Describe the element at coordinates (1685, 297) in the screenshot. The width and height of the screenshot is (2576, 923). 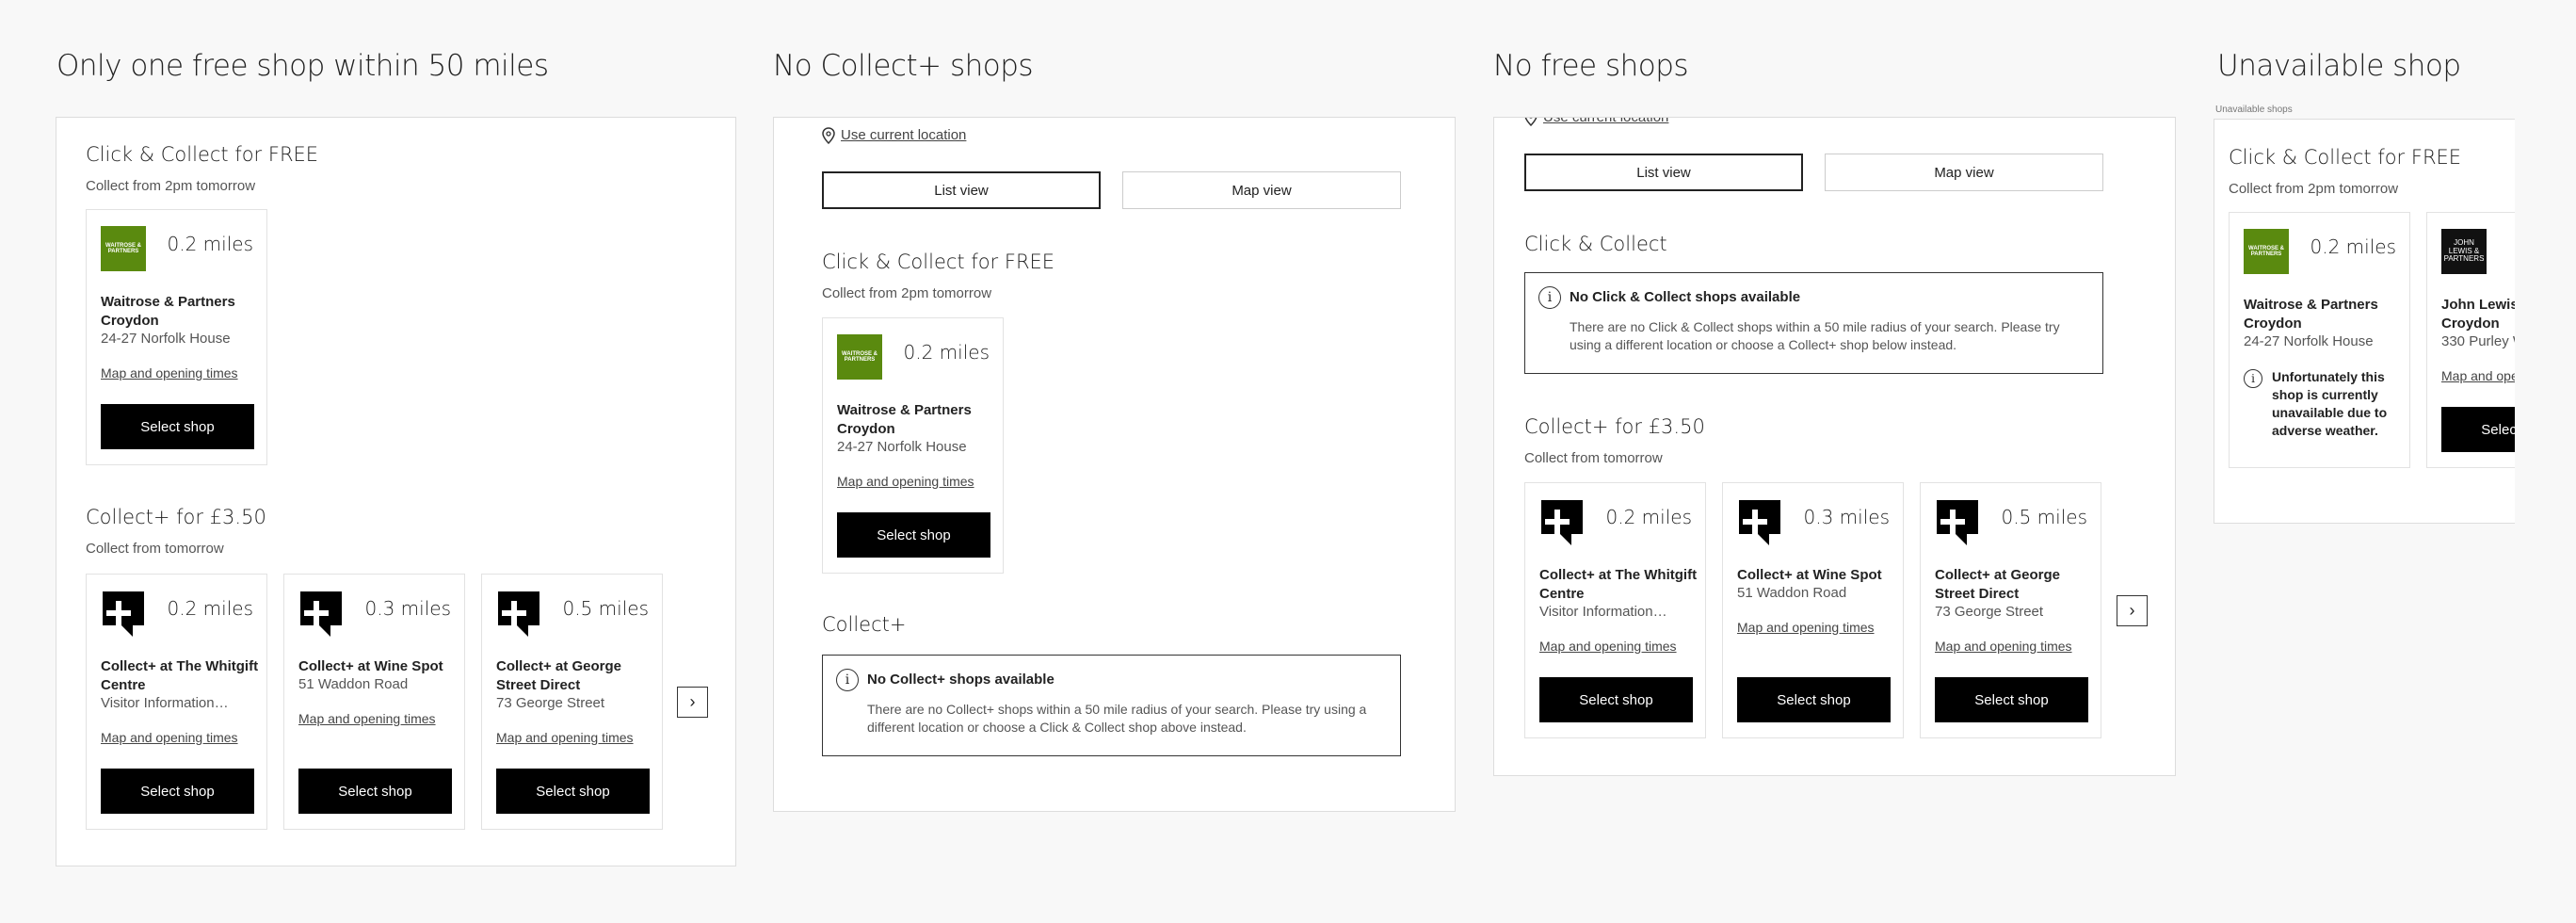
I see `info-title: No Click & Collect shops available` at that location.